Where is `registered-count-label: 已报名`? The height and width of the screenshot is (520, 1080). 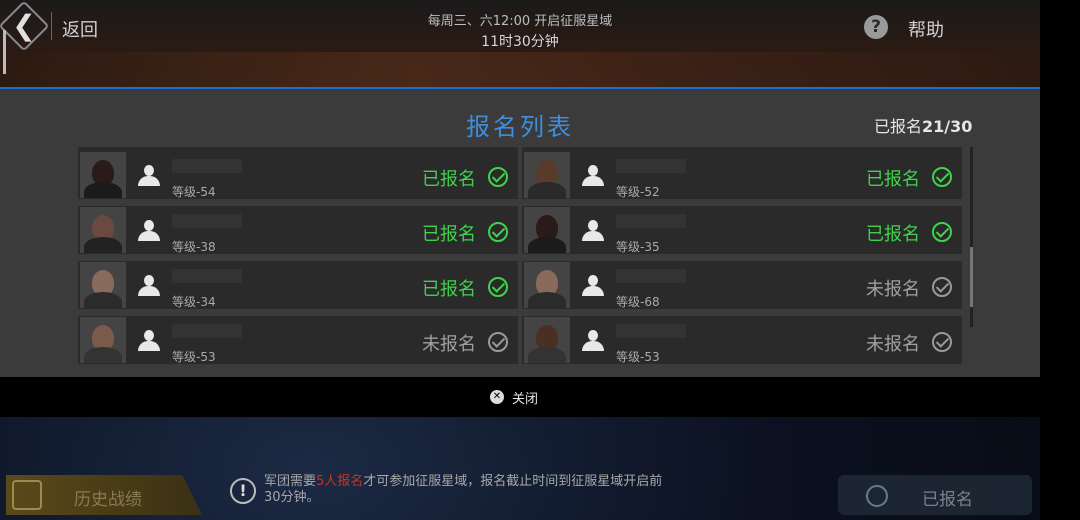 registered-count-label: 已报名 is located at coordinates (898, 126).